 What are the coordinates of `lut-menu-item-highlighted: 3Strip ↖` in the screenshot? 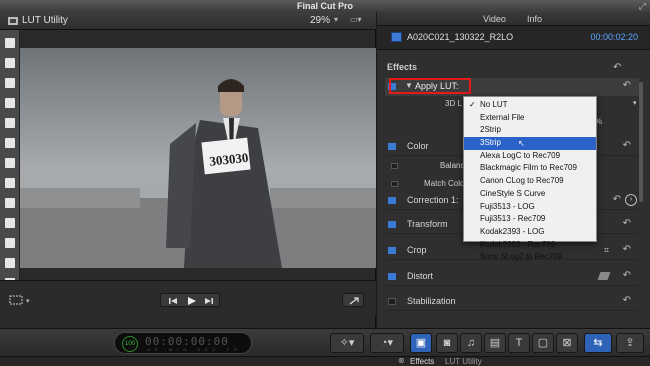 It's located at (530, 143).